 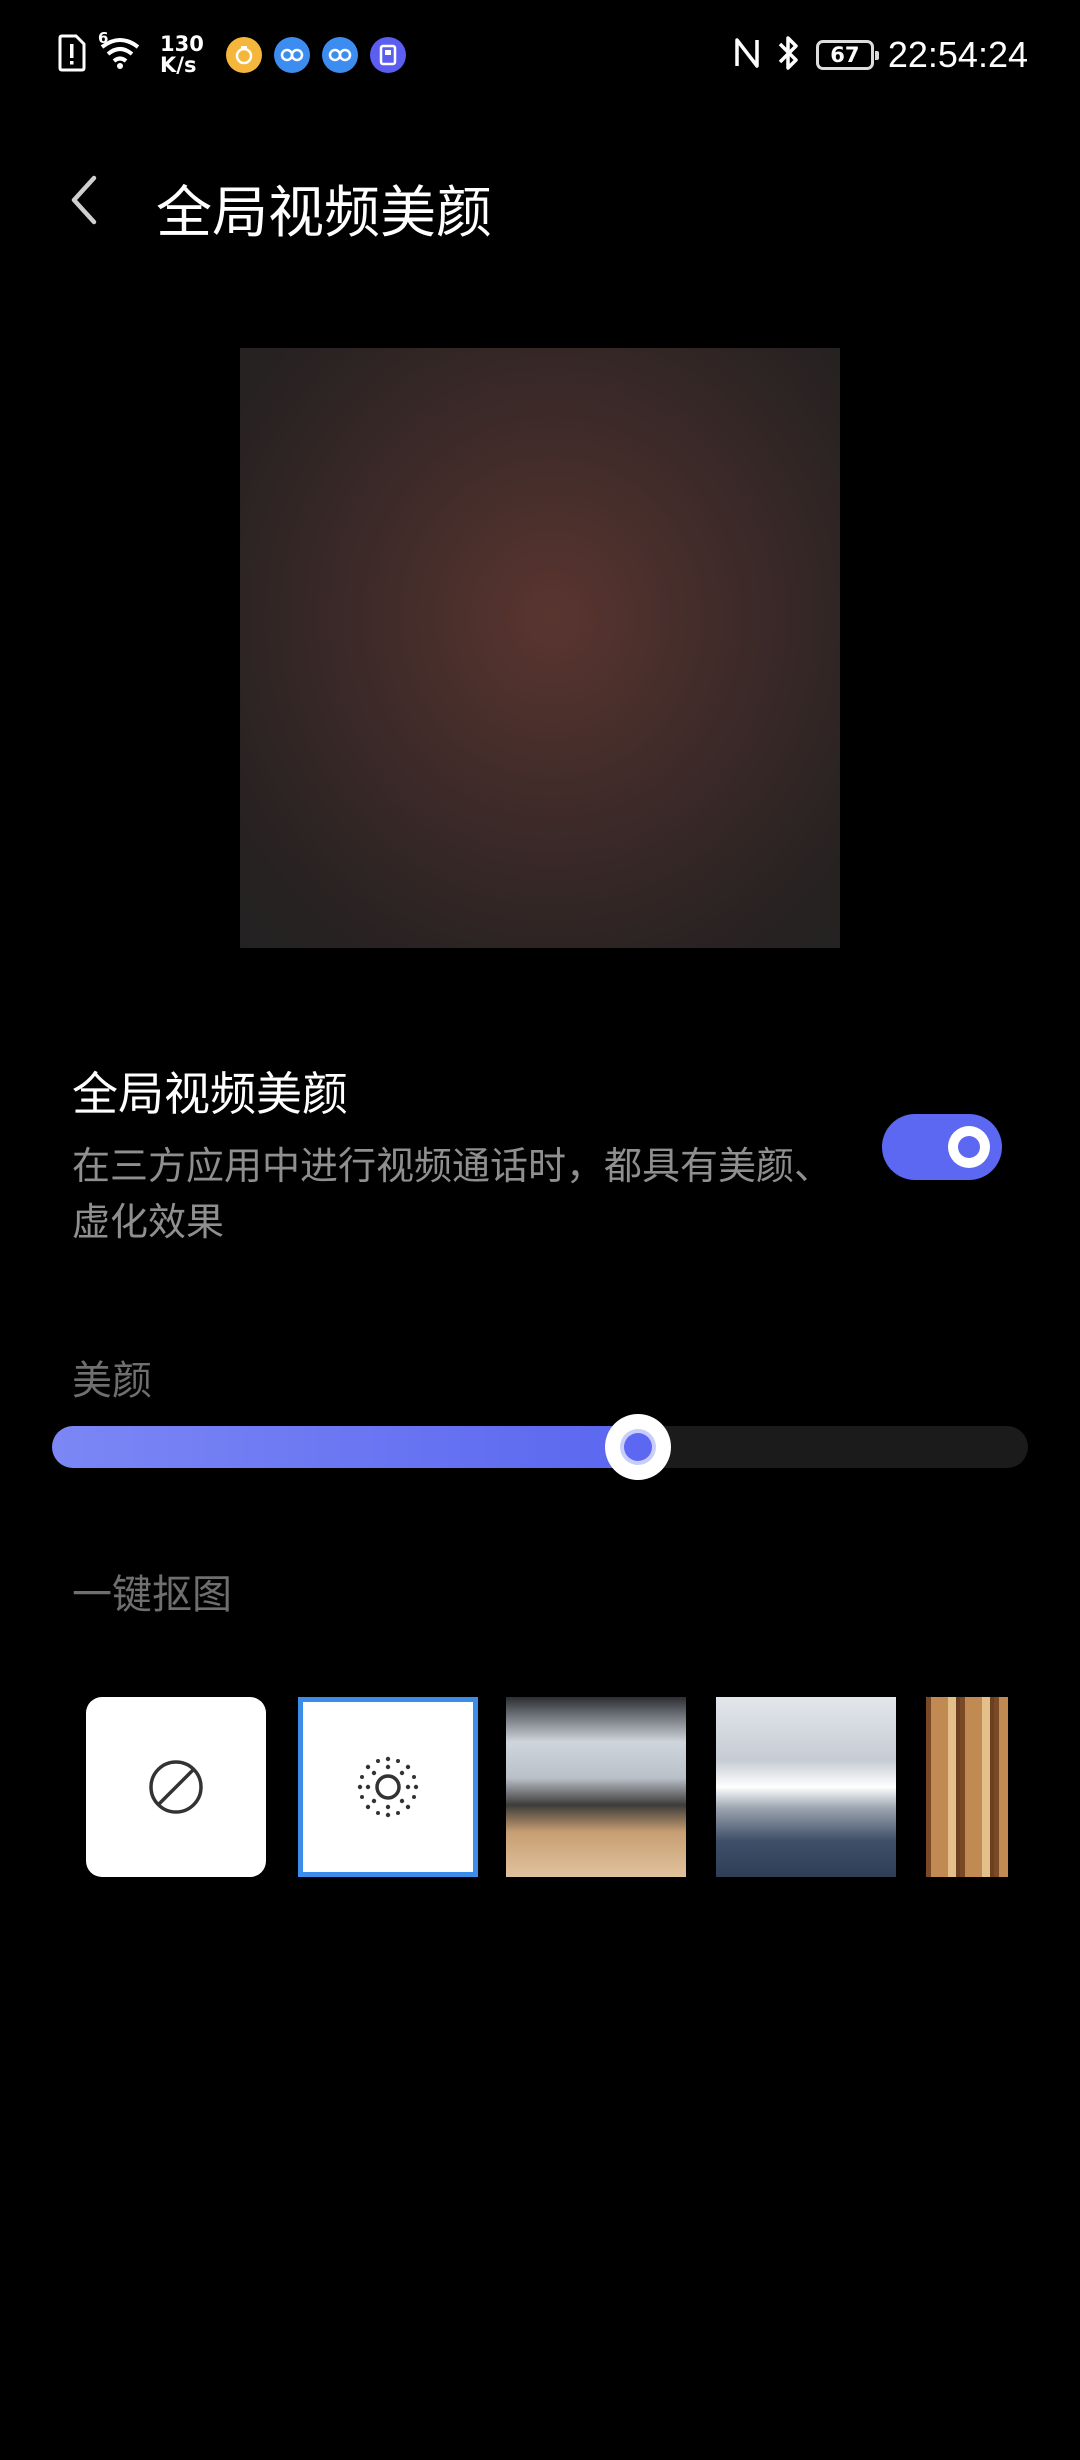 What do you see at coordinates (967, 1787) in the screenshot?
I see `background-bookshelf-option` at bounding box center [967, 1787].